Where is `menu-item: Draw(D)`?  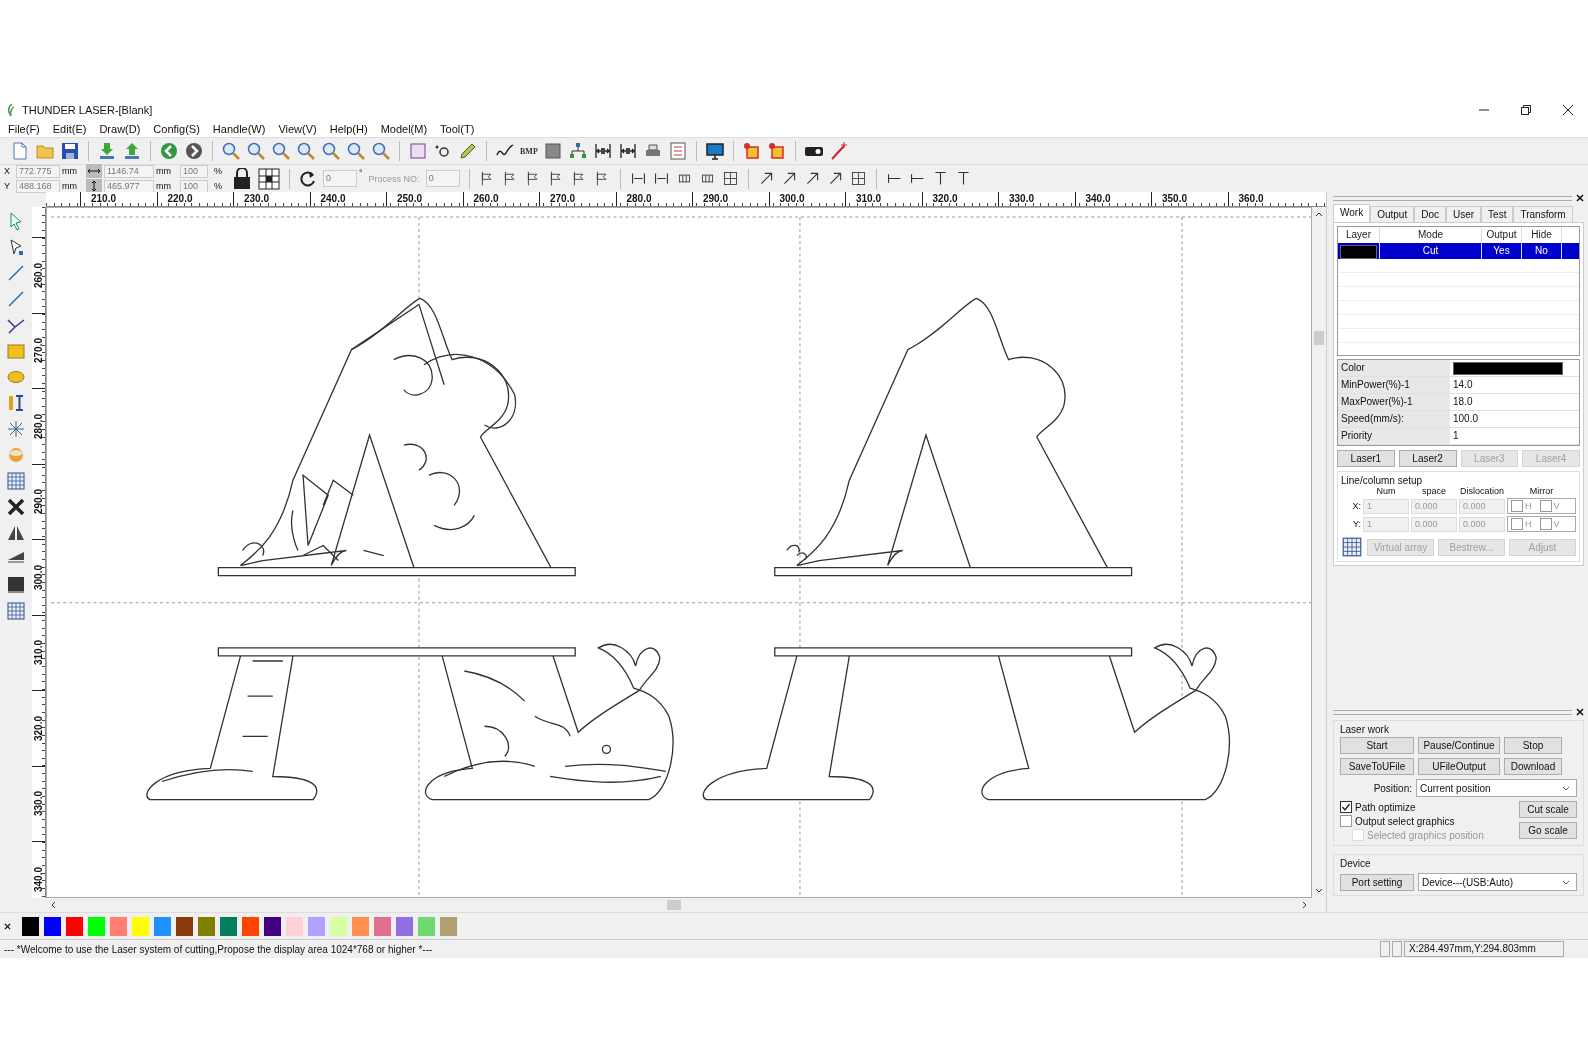
menu-item: Draw(D) is located at coordinates (120, 128).